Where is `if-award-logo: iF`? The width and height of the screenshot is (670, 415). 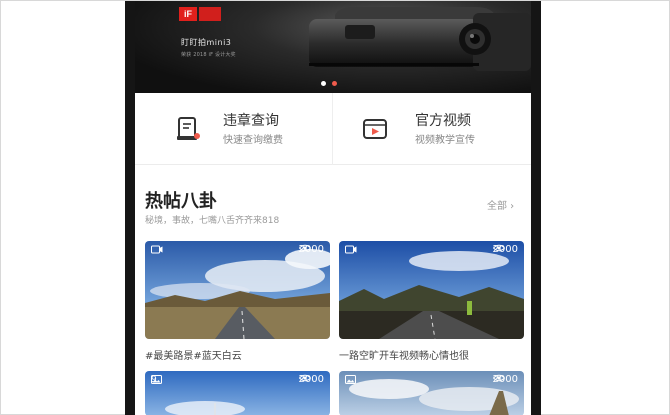 if-award-logo: iF is located at coordinates (200, 14).